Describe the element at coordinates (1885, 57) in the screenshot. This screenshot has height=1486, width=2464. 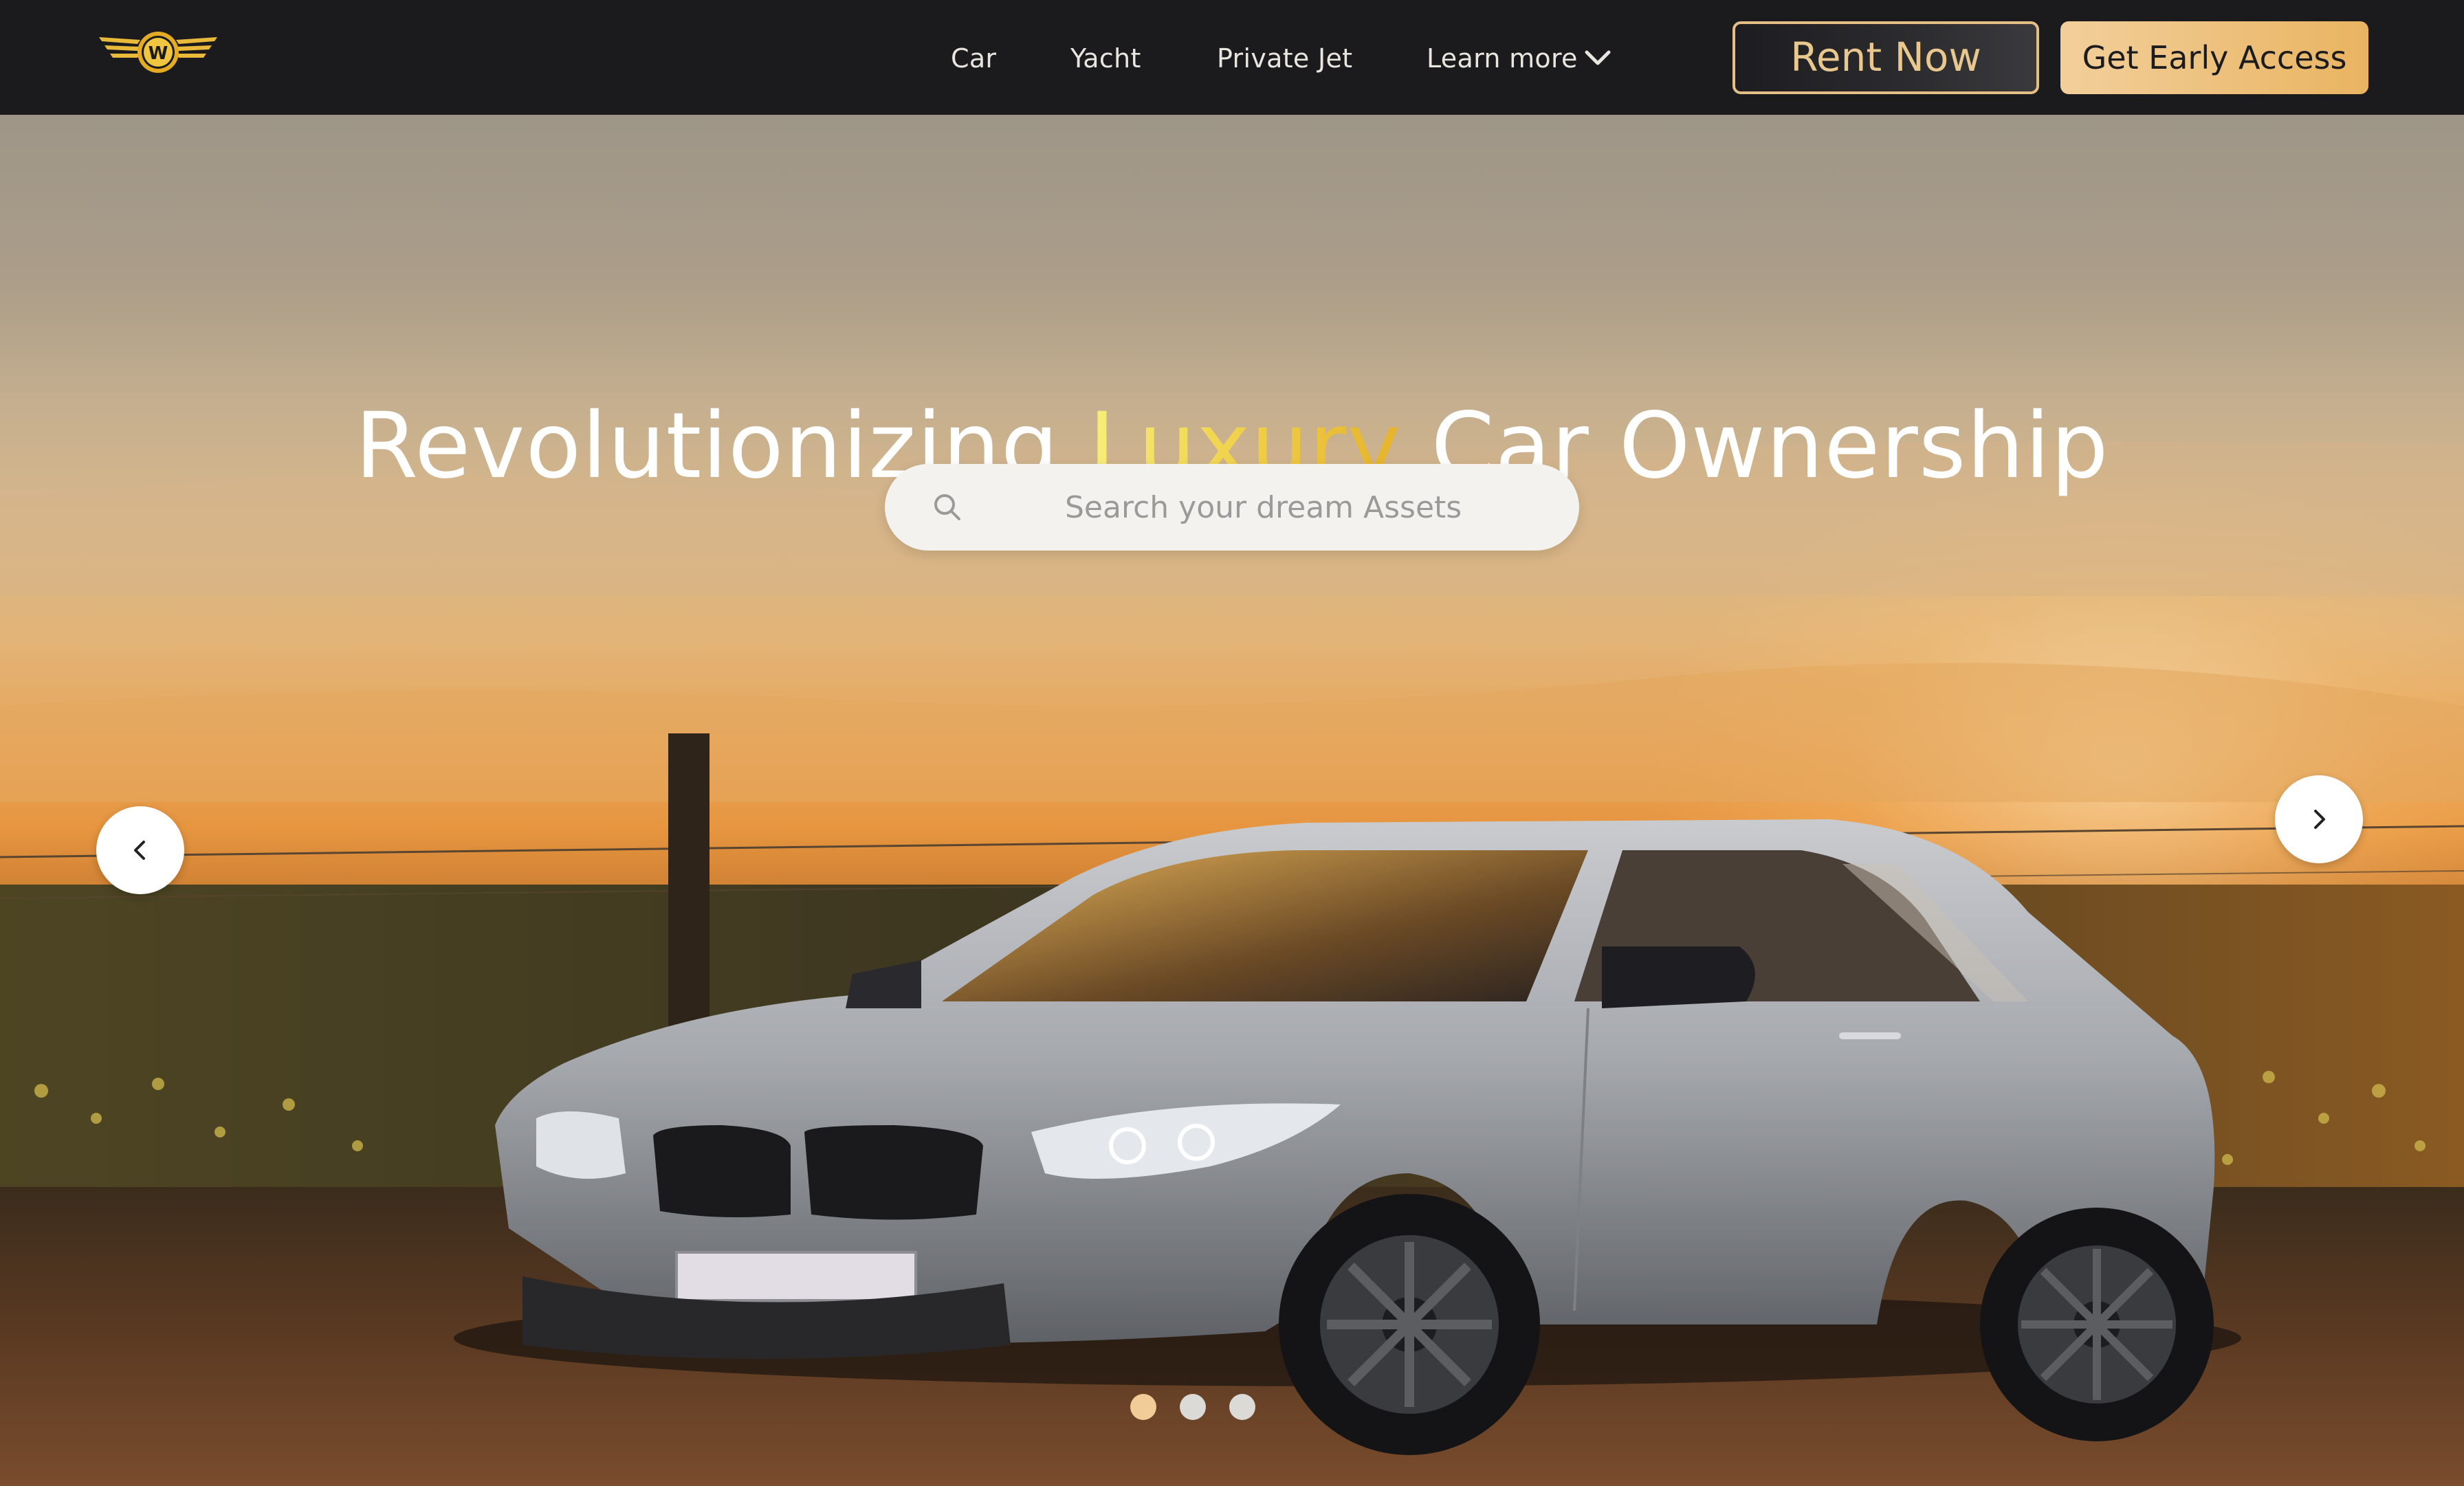
I see `rent-now-button: Rent Now` at that location.